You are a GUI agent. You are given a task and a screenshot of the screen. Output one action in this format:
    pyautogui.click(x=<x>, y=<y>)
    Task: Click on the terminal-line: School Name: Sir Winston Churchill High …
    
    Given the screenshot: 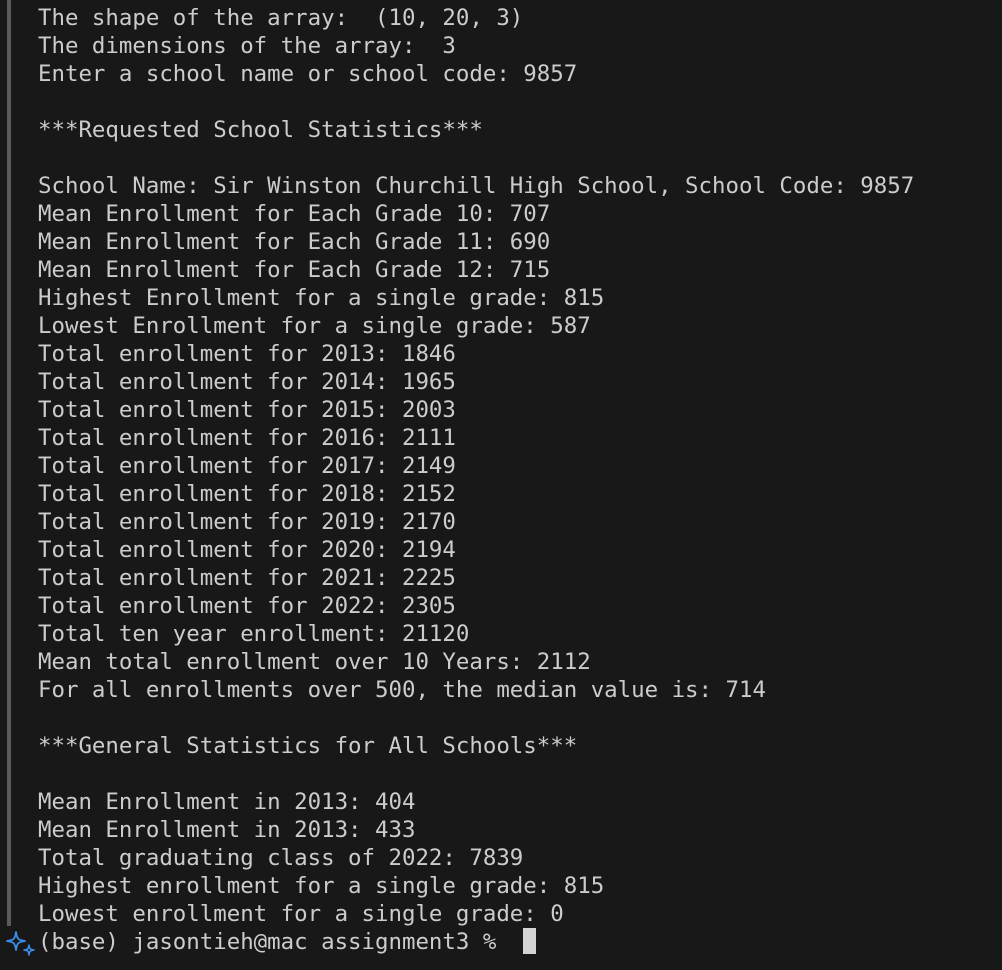 What is the action you would take?
    pyautogui.click(x=476, y=186)
    